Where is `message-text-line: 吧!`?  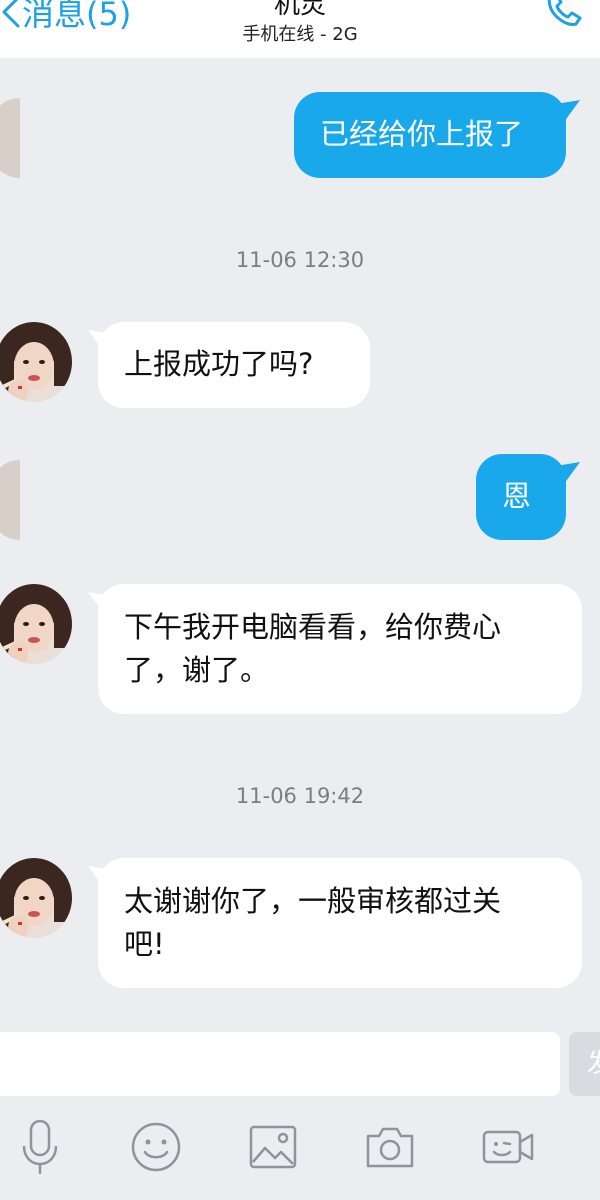 message-text-line: 吧! is located at coordinates (144, 944).